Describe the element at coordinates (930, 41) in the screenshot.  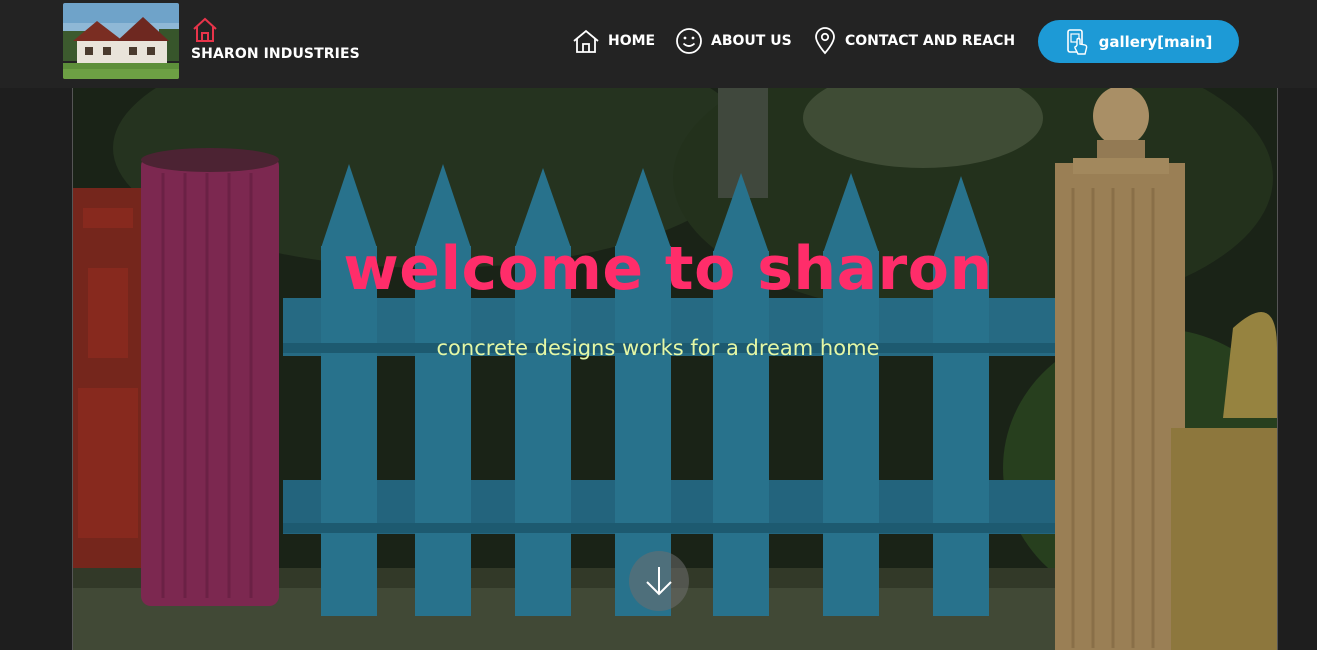
I see `nav-contact-label: CONTACT AND REACH` at that location.